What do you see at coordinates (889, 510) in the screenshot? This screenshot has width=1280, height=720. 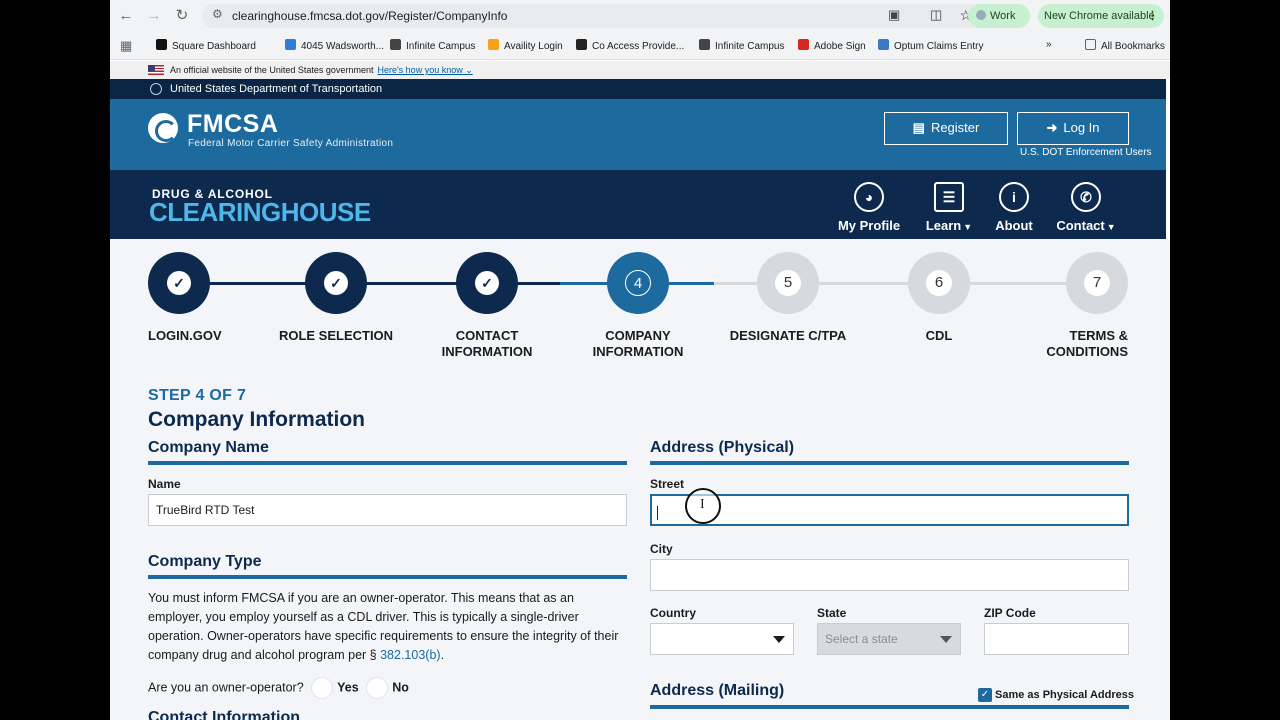 I see `street-input` at bounding box center [889, 510].